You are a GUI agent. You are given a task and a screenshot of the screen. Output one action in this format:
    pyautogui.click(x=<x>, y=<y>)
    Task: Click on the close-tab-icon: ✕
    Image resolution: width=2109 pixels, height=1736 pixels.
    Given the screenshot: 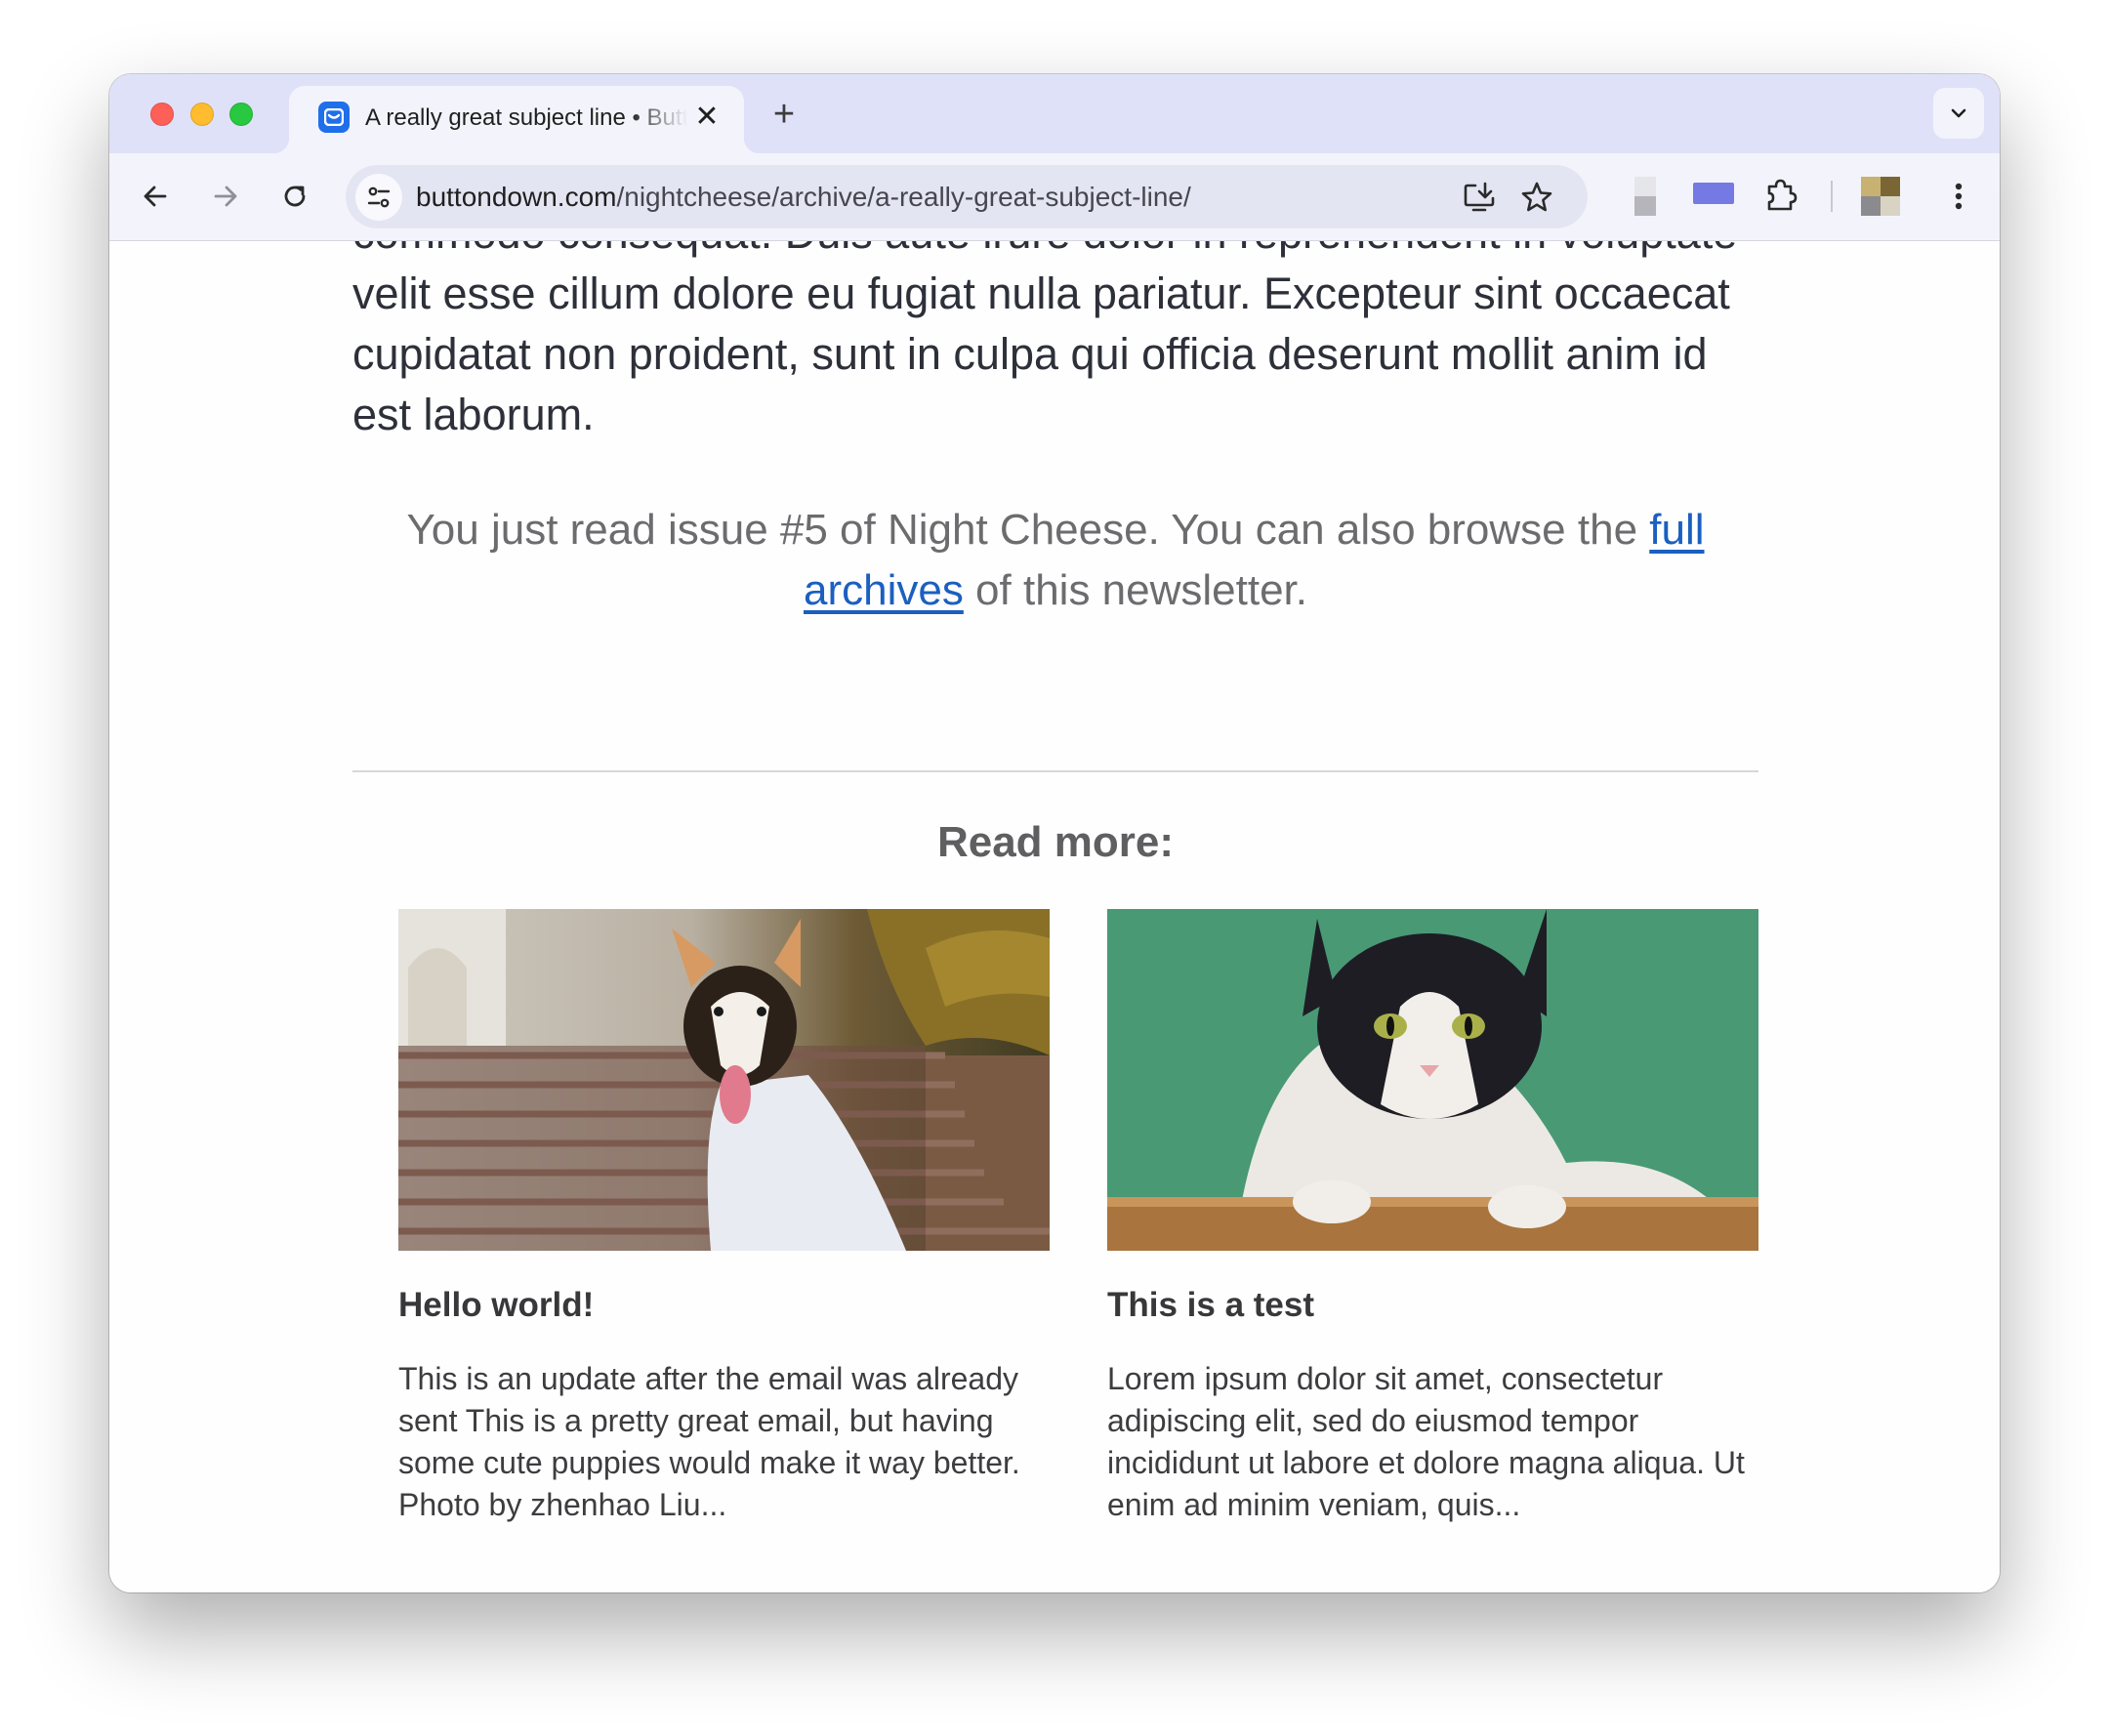 What is the action you would take?
    pyautogui.click(x=707, y=117)
    